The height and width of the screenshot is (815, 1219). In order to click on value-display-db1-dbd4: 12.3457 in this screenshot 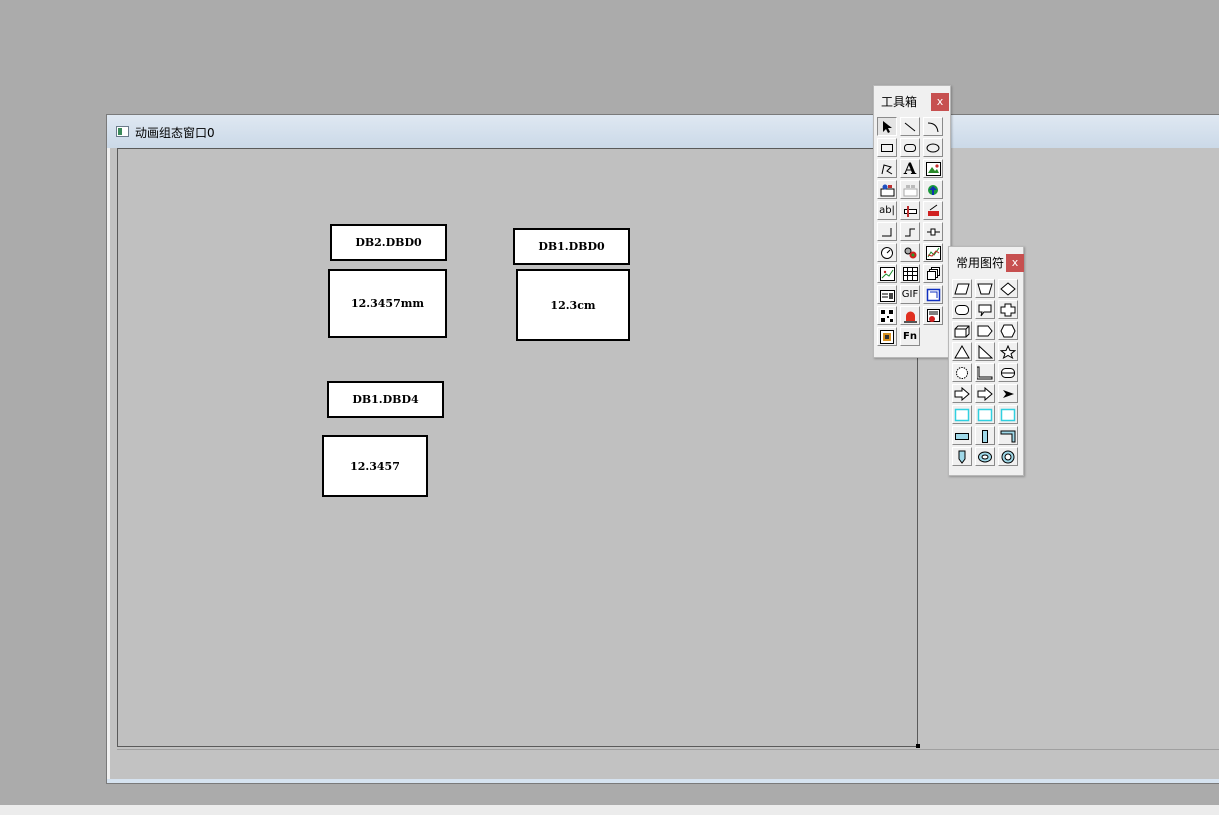, I will do `click(375, 466)`.